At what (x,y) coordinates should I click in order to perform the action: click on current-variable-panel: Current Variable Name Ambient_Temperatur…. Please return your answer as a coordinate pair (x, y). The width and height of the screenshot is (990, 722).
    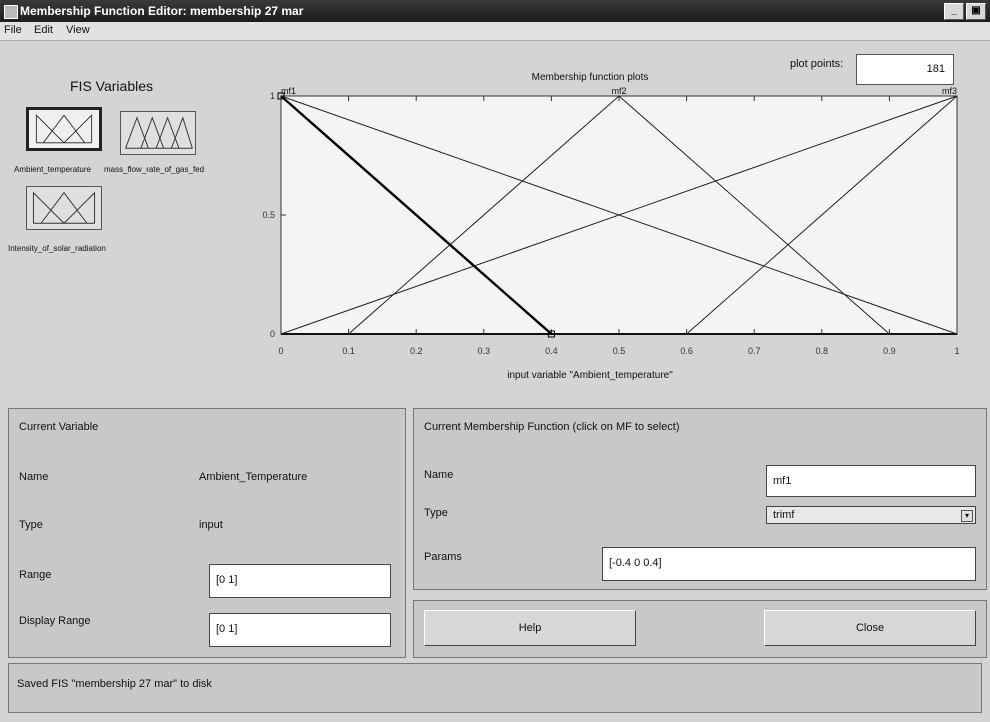
    Looking at the image, I should click on (207, 533).